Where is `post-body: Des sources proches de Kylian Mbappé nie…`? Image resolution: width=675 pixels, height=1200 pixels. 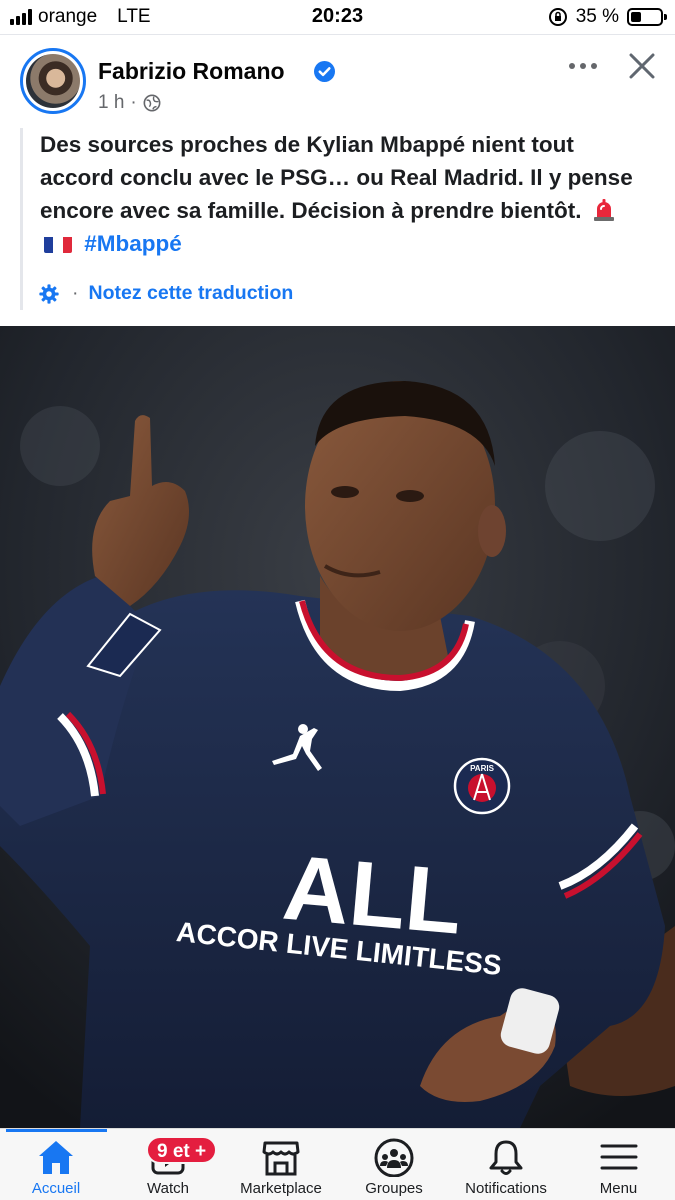 post-body: Des sources proches de Kylian Mbappé nie… is located at coordinates (336, 177).